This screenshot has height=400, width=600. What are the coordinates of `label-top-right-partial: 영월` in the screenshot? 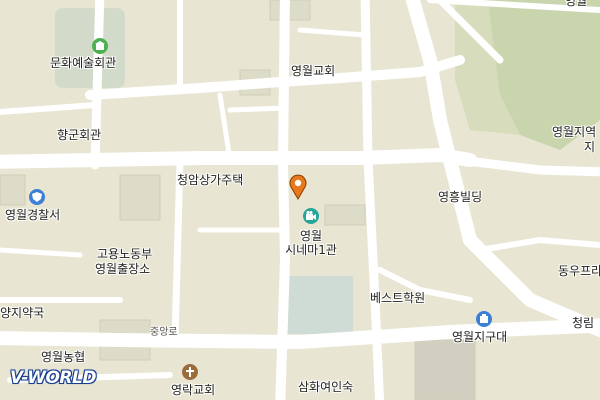 It's located at (576, 4).